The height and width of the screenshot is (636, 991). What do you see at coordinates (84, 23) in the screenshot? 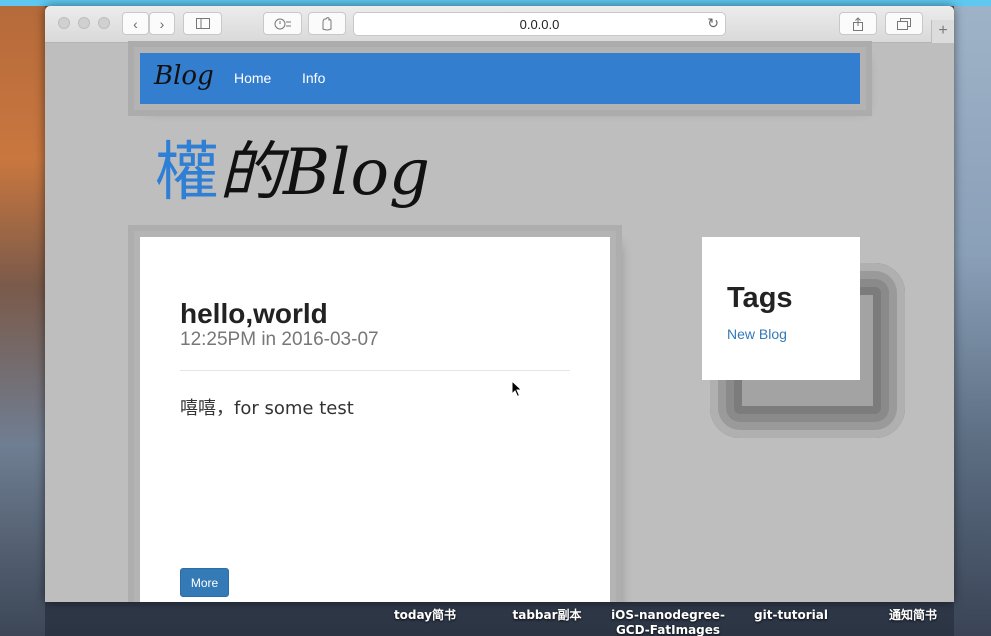
I see `minimize-window-button` at bounding box center [84, 23].